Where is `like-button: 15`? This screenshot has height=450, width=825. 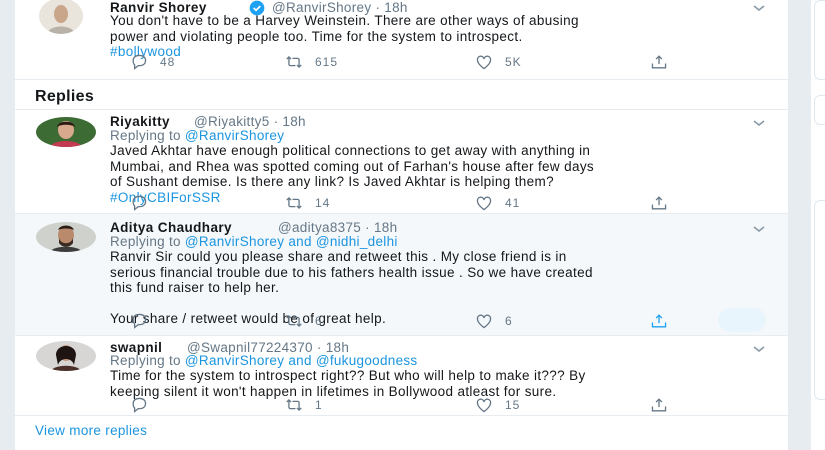 like-button: 15 is located at coordinates (497, 405).